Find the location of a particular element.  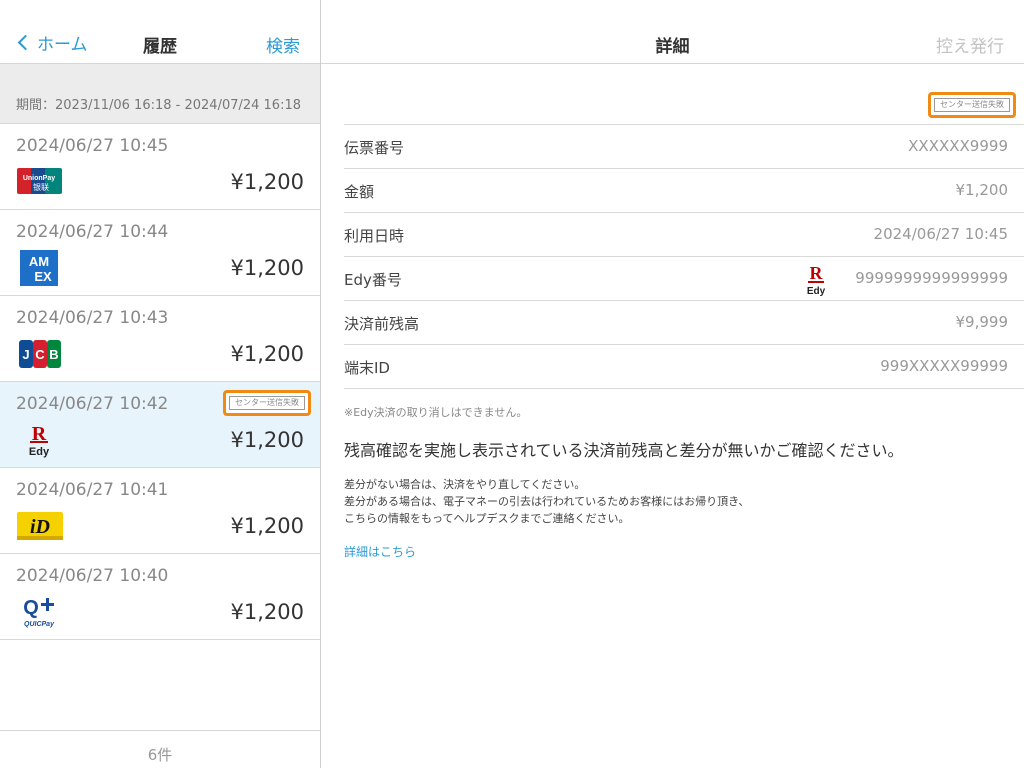

id-text: iD is located at coordinates (40, 527).